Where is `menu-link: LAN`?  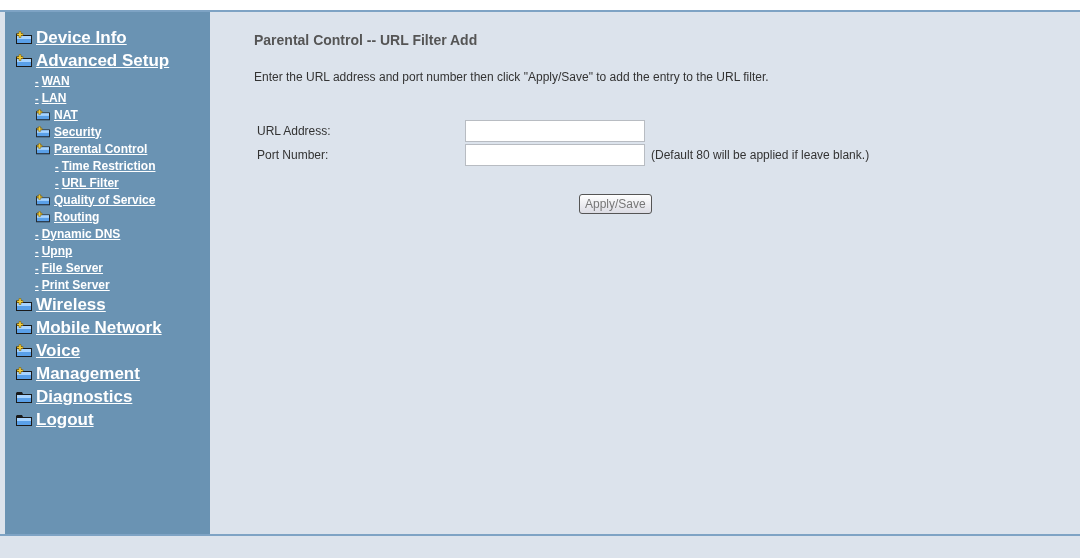 menu-link: LAN is located at coordinates (54, 97).